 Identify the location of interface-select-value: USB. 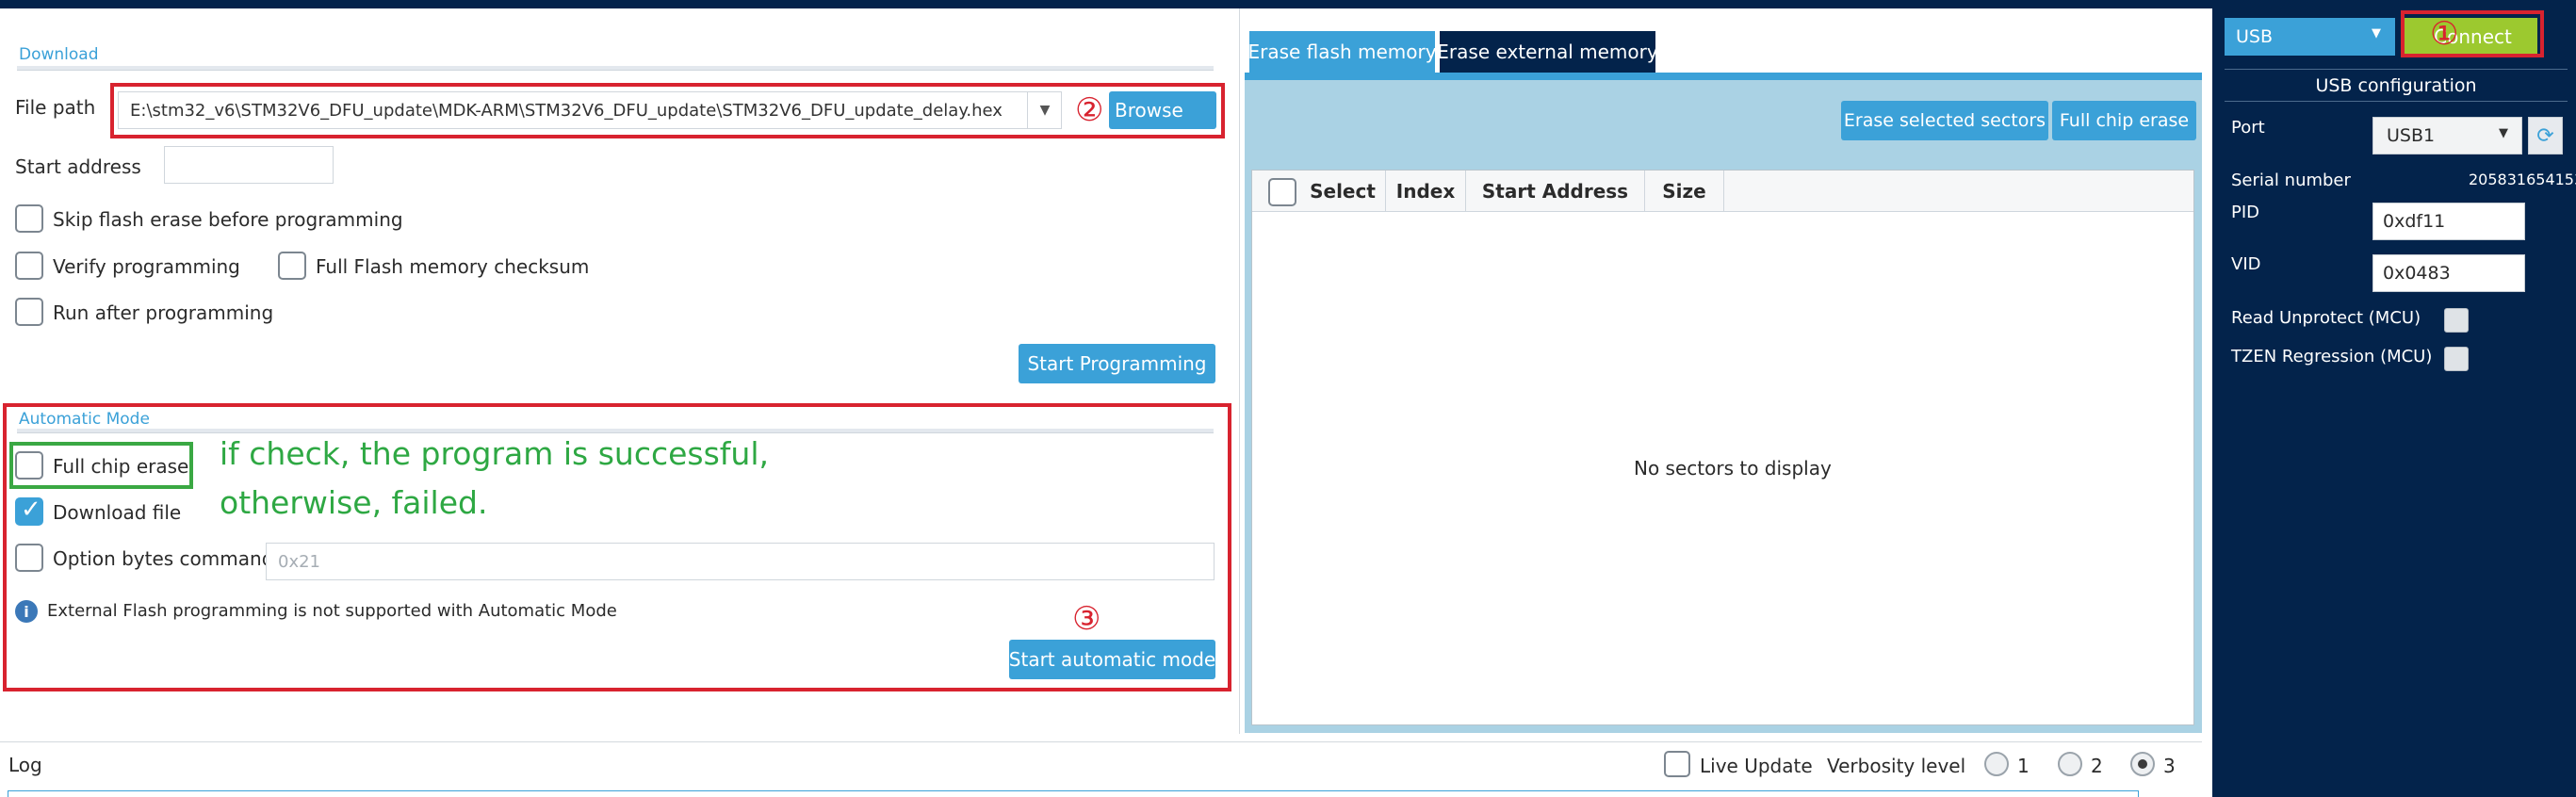
(2255, 36).